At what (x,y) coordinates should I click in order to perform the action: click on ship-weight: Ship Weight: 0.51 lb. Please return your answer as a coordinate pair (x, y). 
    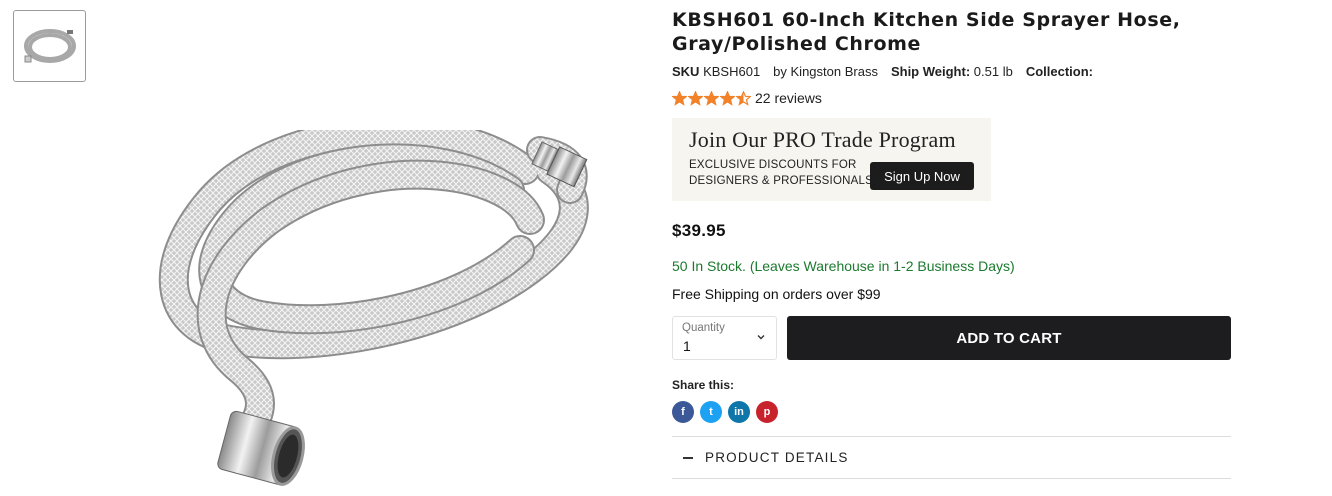
    Looking at the image, I should click on (952, 71).